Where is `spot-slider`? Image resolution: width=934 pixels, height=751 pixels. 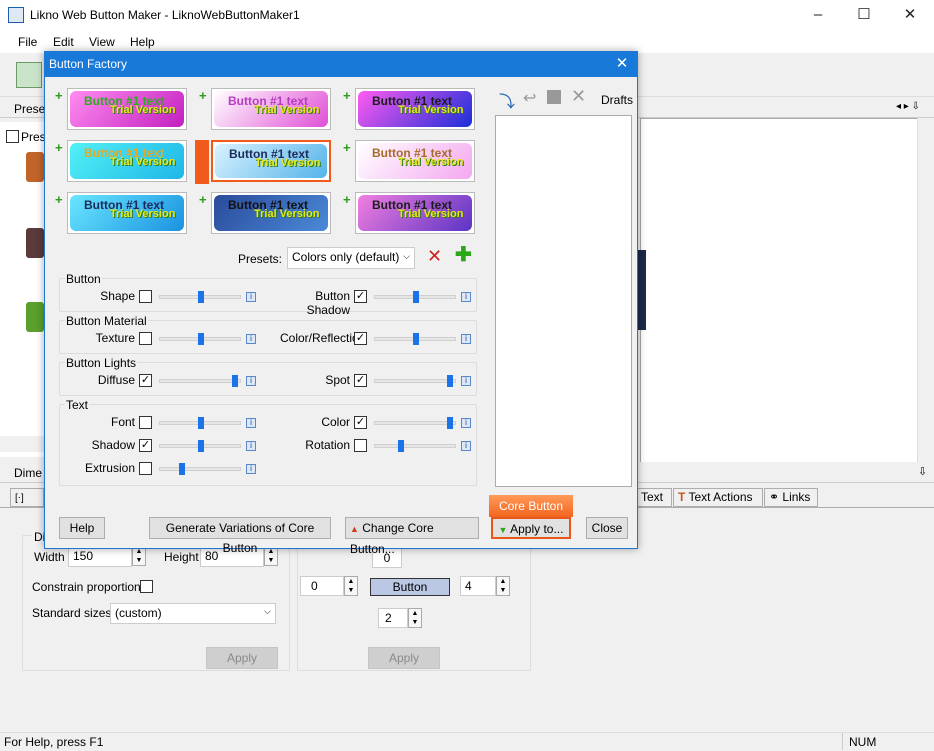 spot-slider is located at coordinates (415, 381).